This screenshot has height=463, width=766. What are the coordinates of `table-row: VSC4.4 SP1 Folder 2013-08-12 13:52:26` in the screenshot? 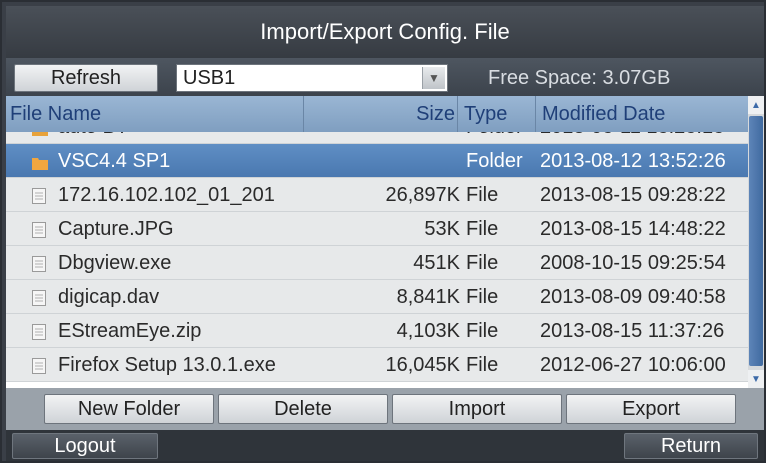 It's located at (377, 161).